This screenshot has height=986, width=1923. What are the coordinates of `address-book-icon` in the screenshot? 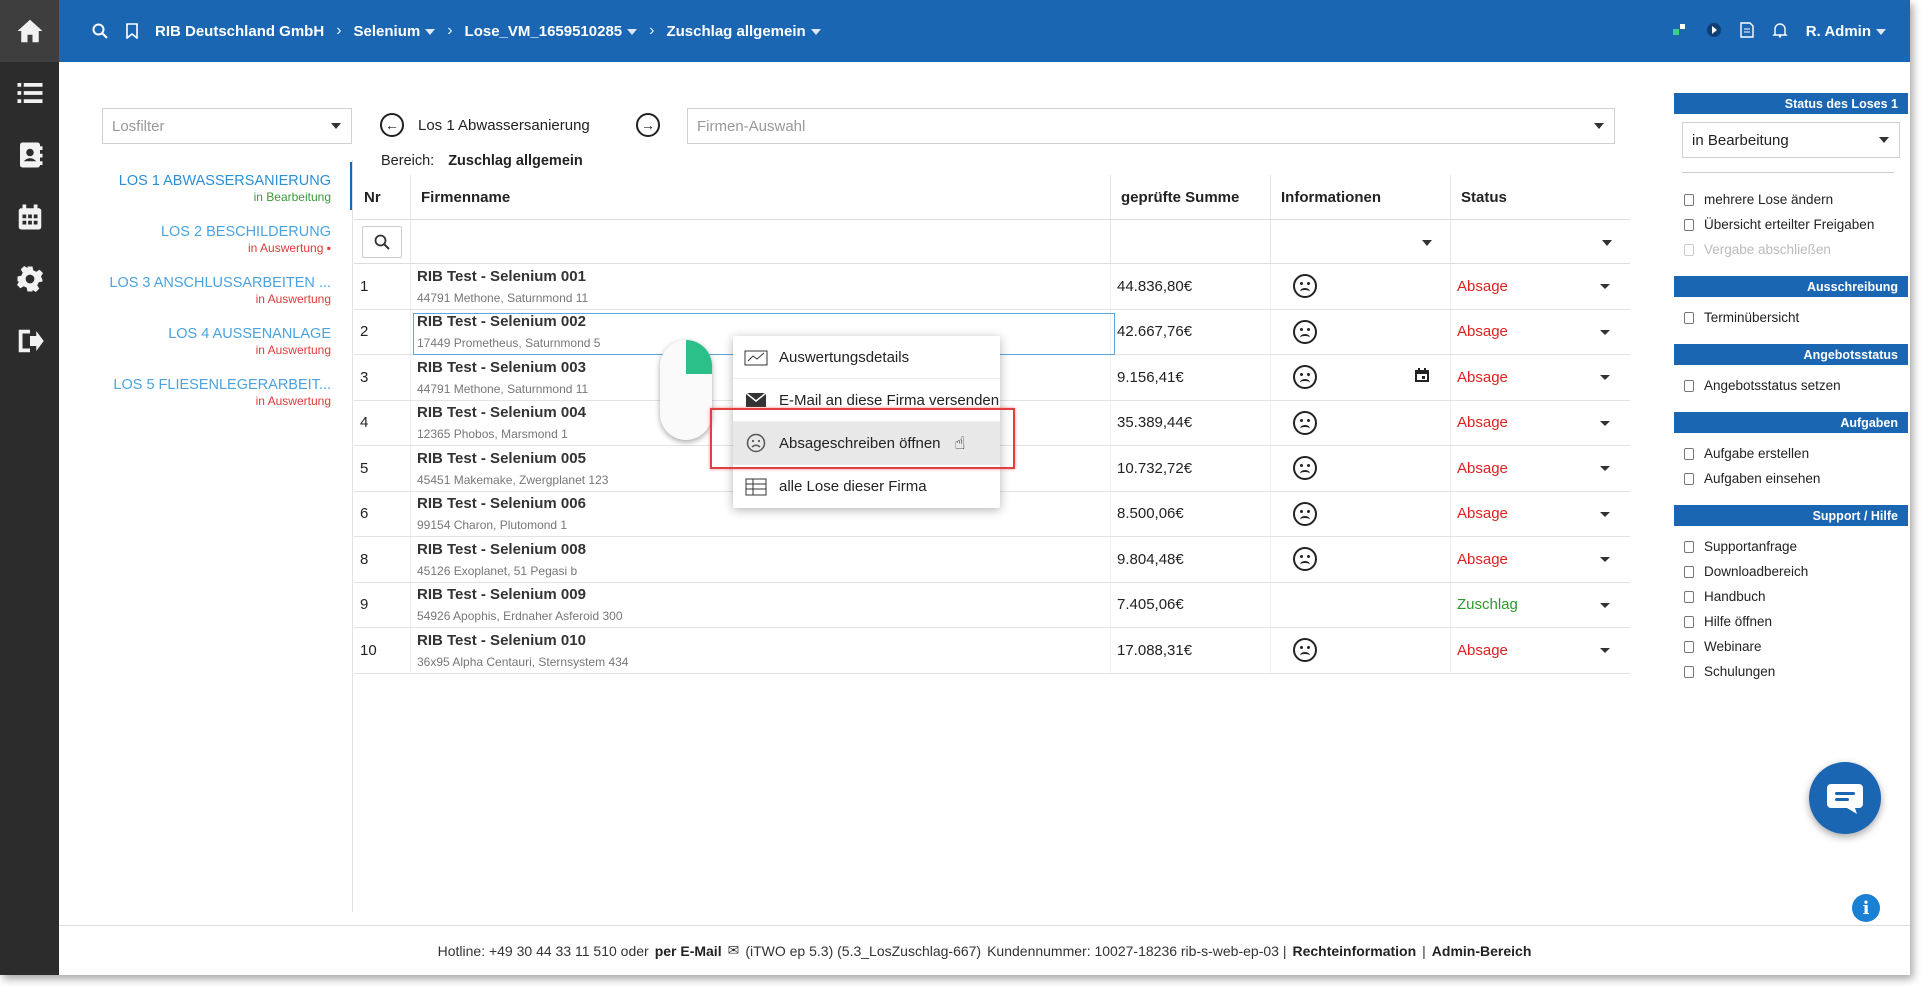 It's located at (29, 155).